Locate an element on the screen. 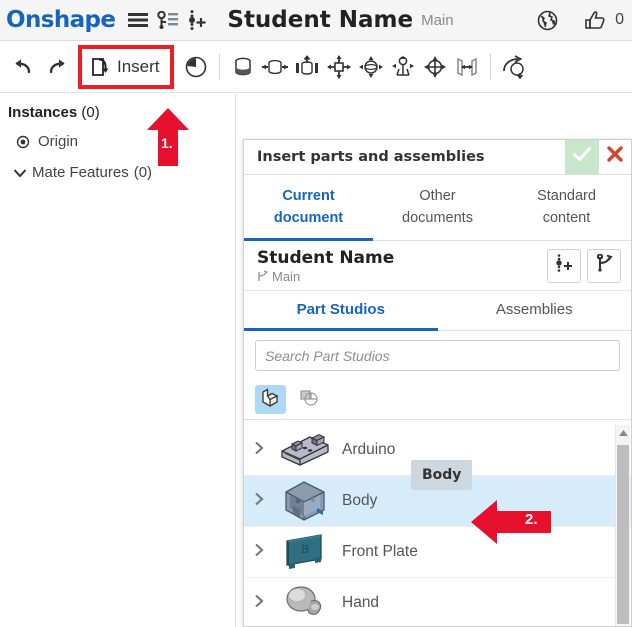 The height and width of the screenshot is (627, 632). instances-count: (0) is located at coordinates (90, 112).